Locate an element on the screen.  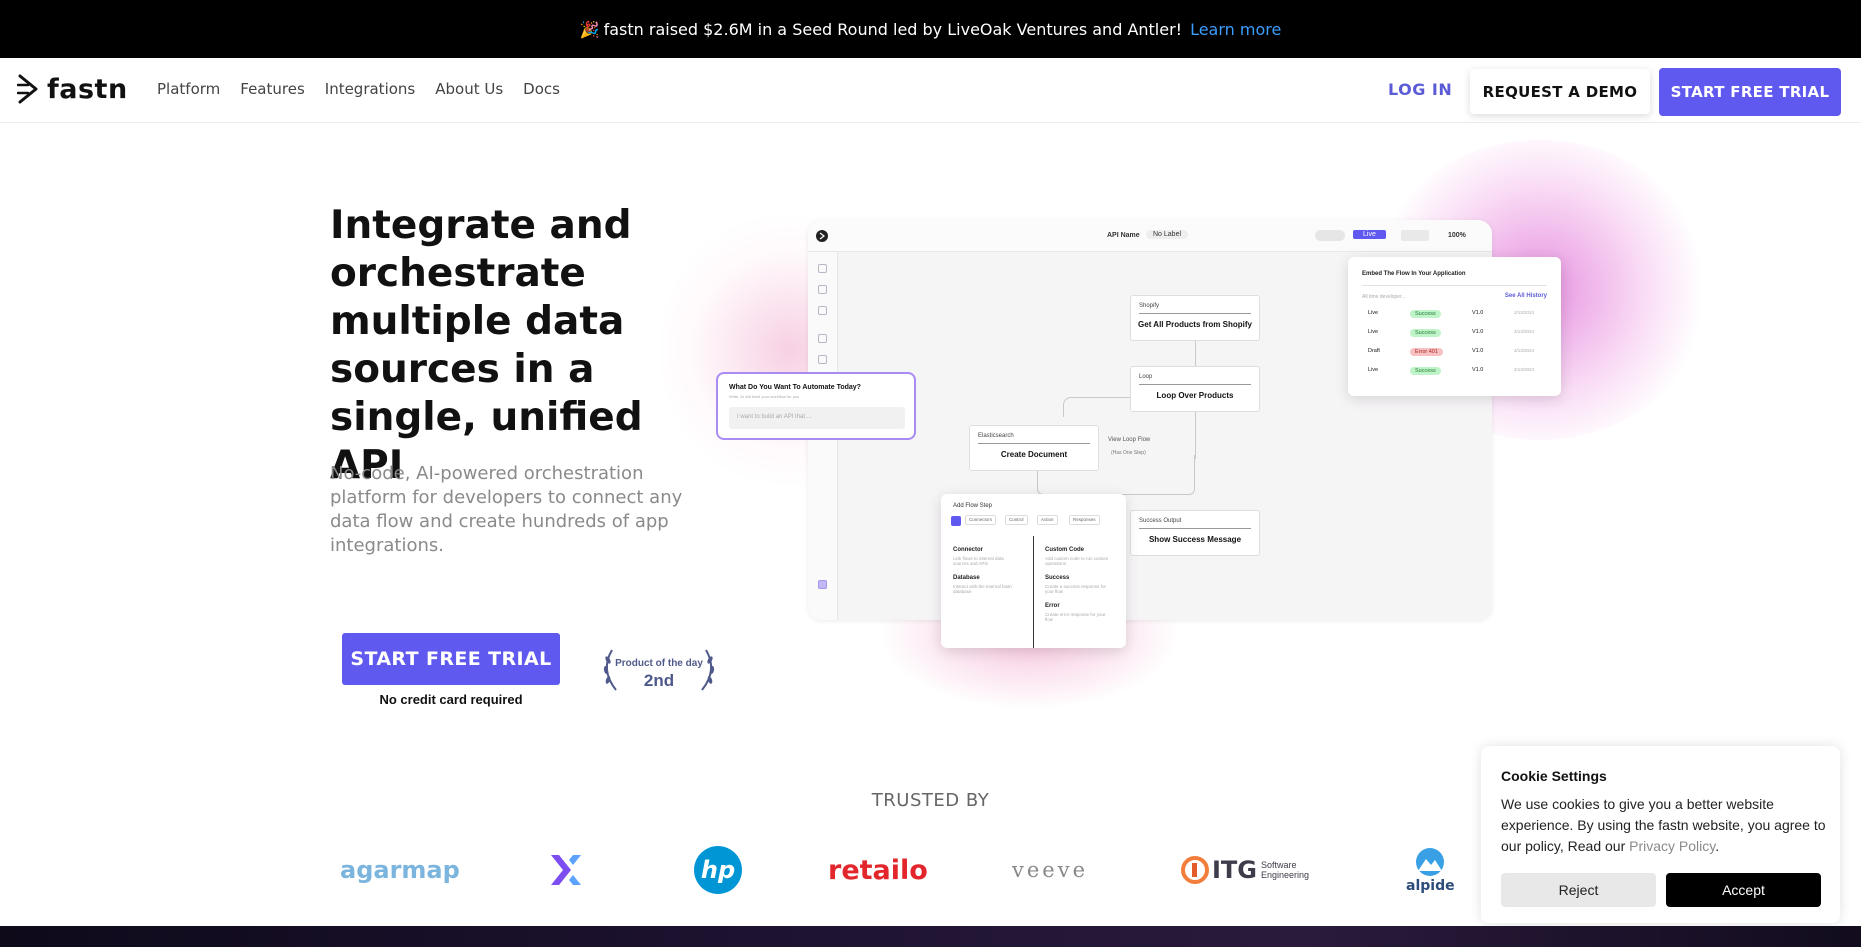
start-free-trial-nav-button: START FREE TRIAL is located at coordinates (1750, 92).